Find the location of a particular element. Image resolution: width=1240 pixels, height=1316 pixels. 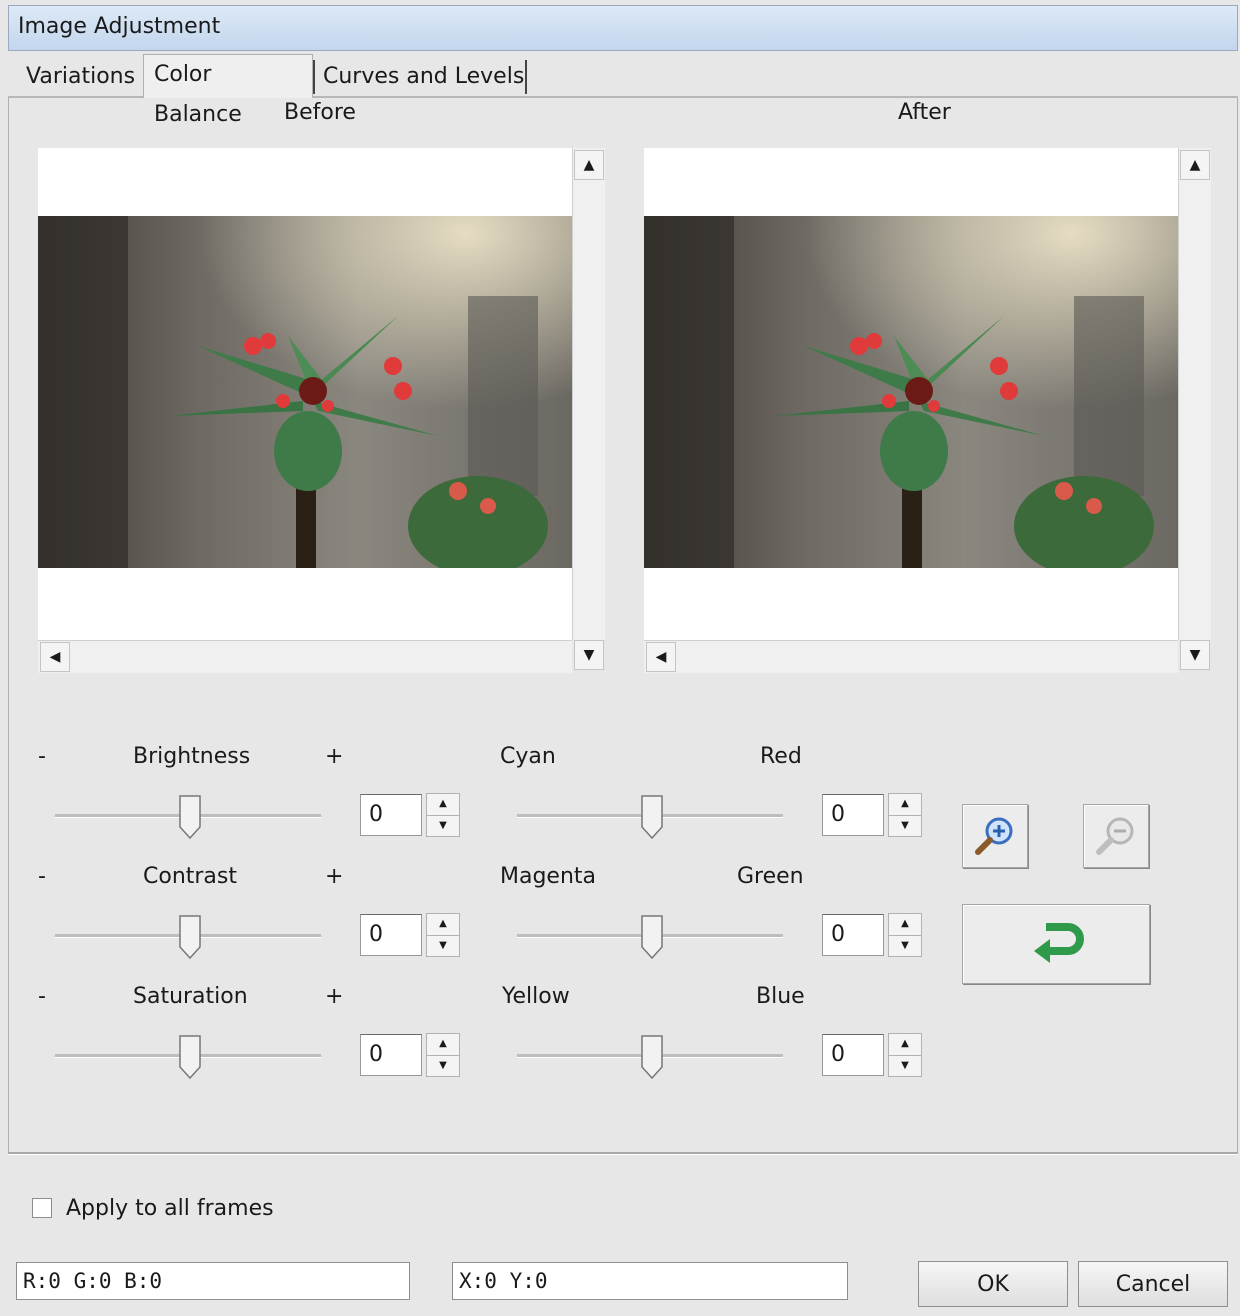

saturation-plus-label: + is located at coordinates (334, 996).